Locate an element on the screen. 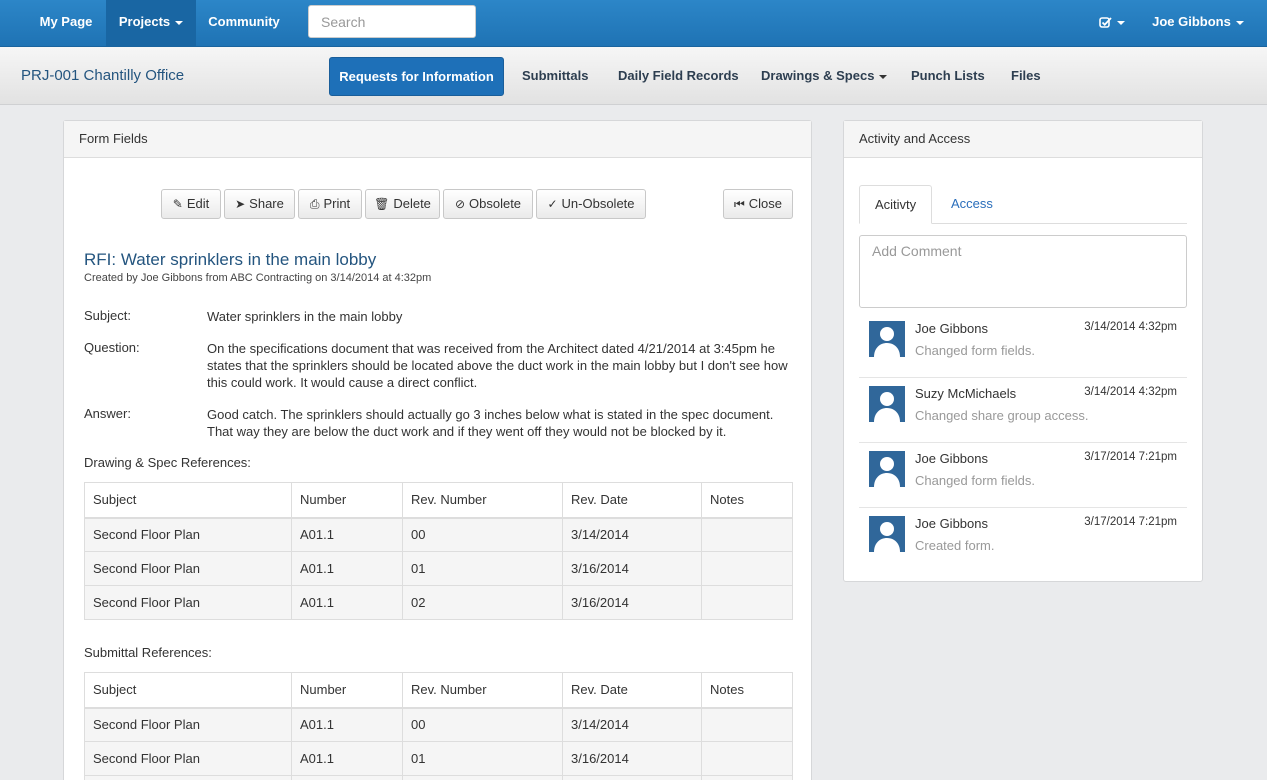 The width and height of the screenshot is (1267, 780). tab-punch-lists: Punch Lists is located at coordinates (948, 76).